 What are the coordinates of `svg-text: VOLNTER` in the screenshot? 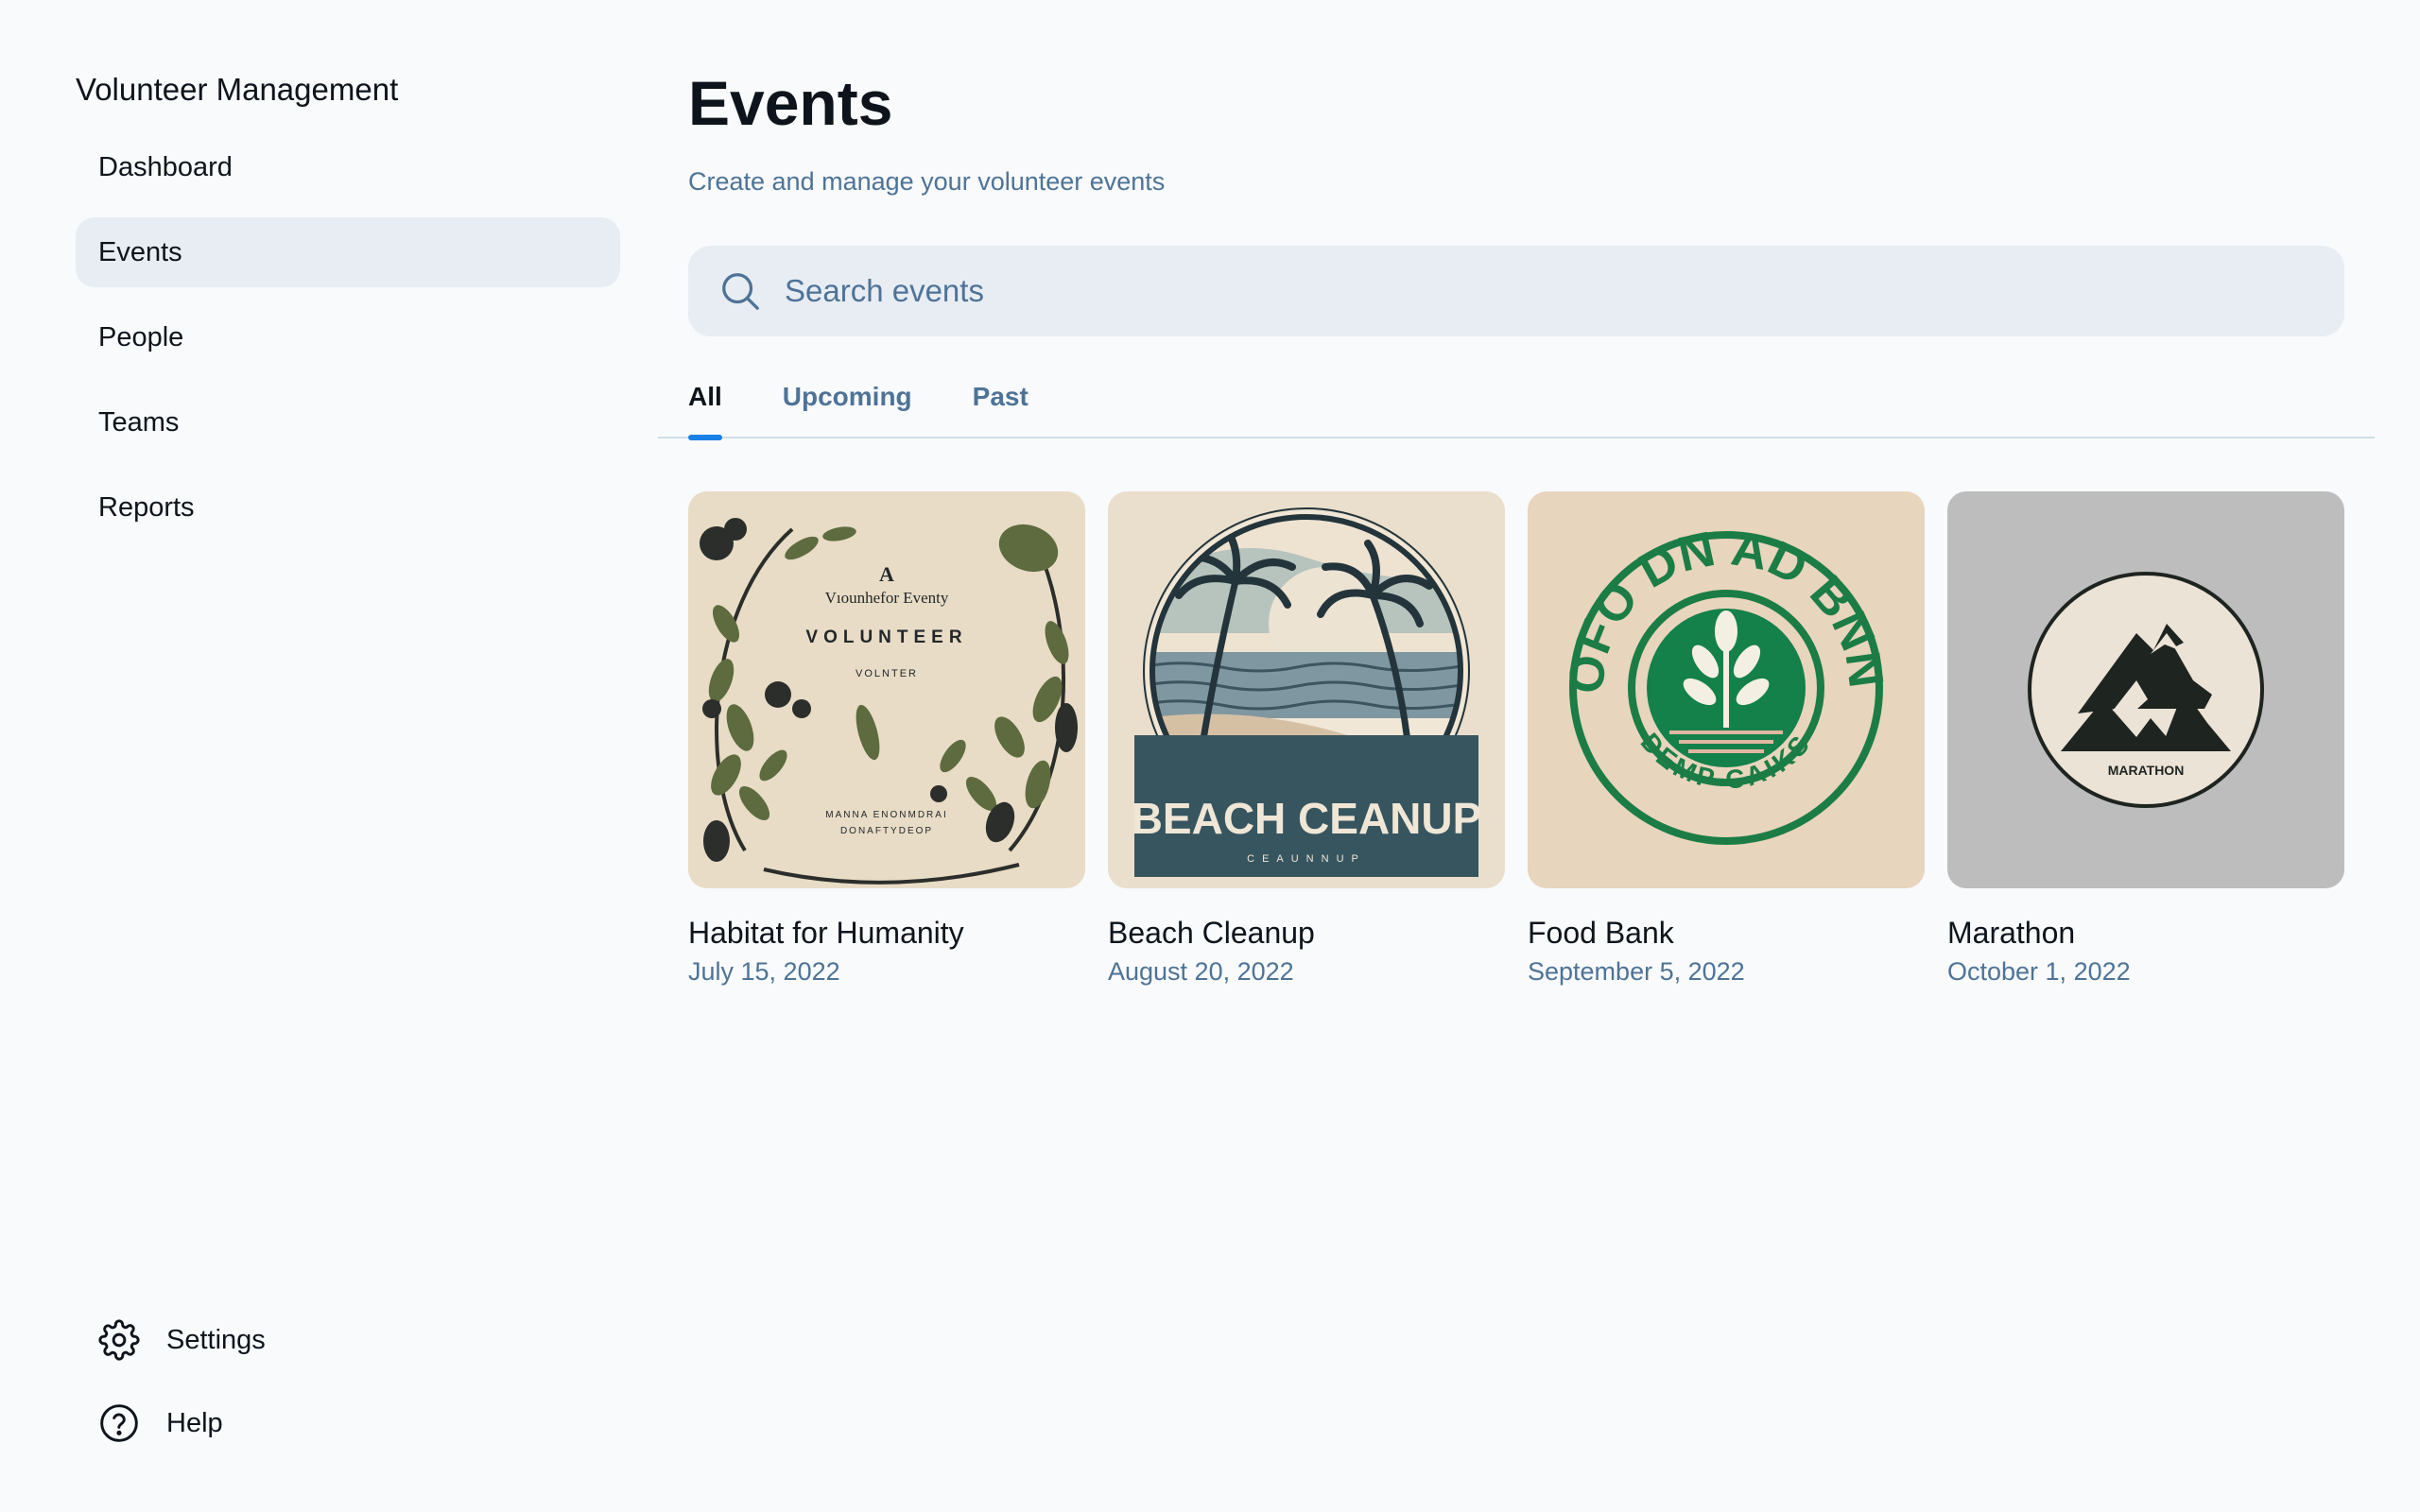 It's located at (887, 673).